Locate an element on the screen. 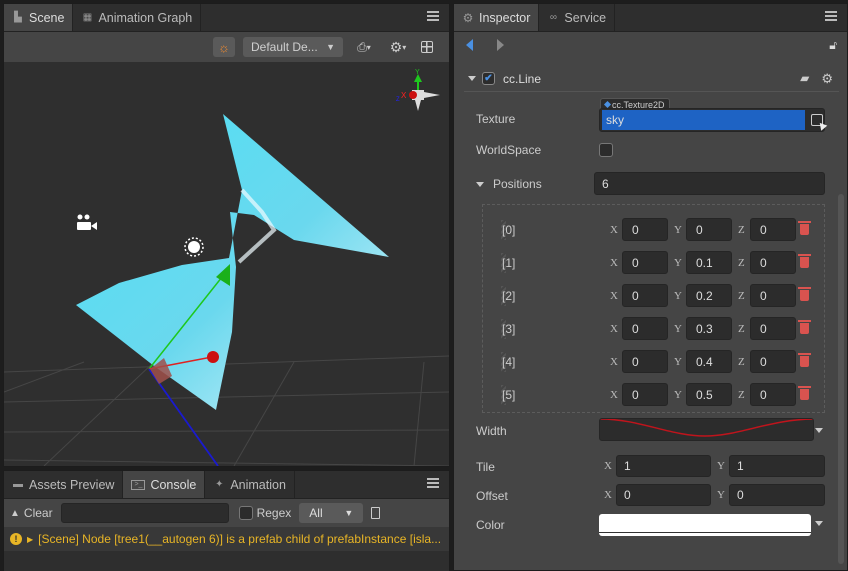 The width and height of the screenshot is (848, 571). light-toggle-button: ☼ is located at coordinates (224, 47).